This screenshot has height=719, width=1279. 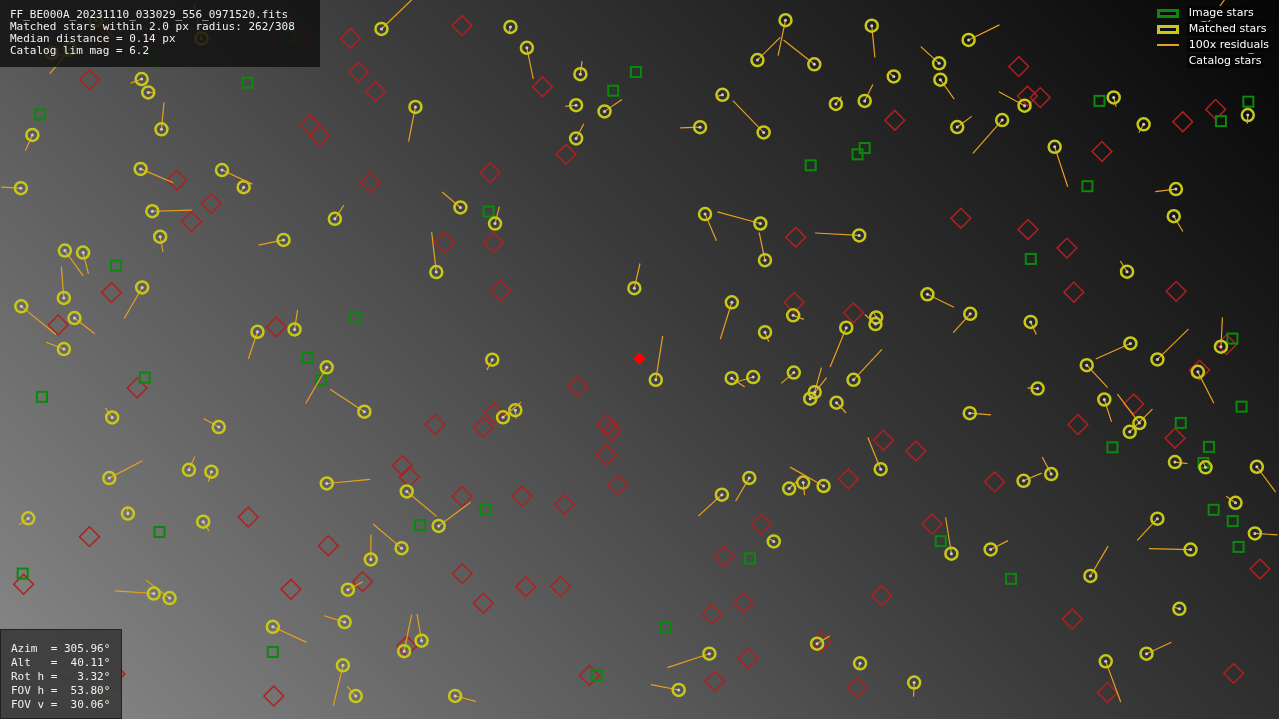 What do you see at coordinates (61, 677) in the screenshot?
I see `pointing-text: Rot h = 3.32°` at bounding box center [61, 677].